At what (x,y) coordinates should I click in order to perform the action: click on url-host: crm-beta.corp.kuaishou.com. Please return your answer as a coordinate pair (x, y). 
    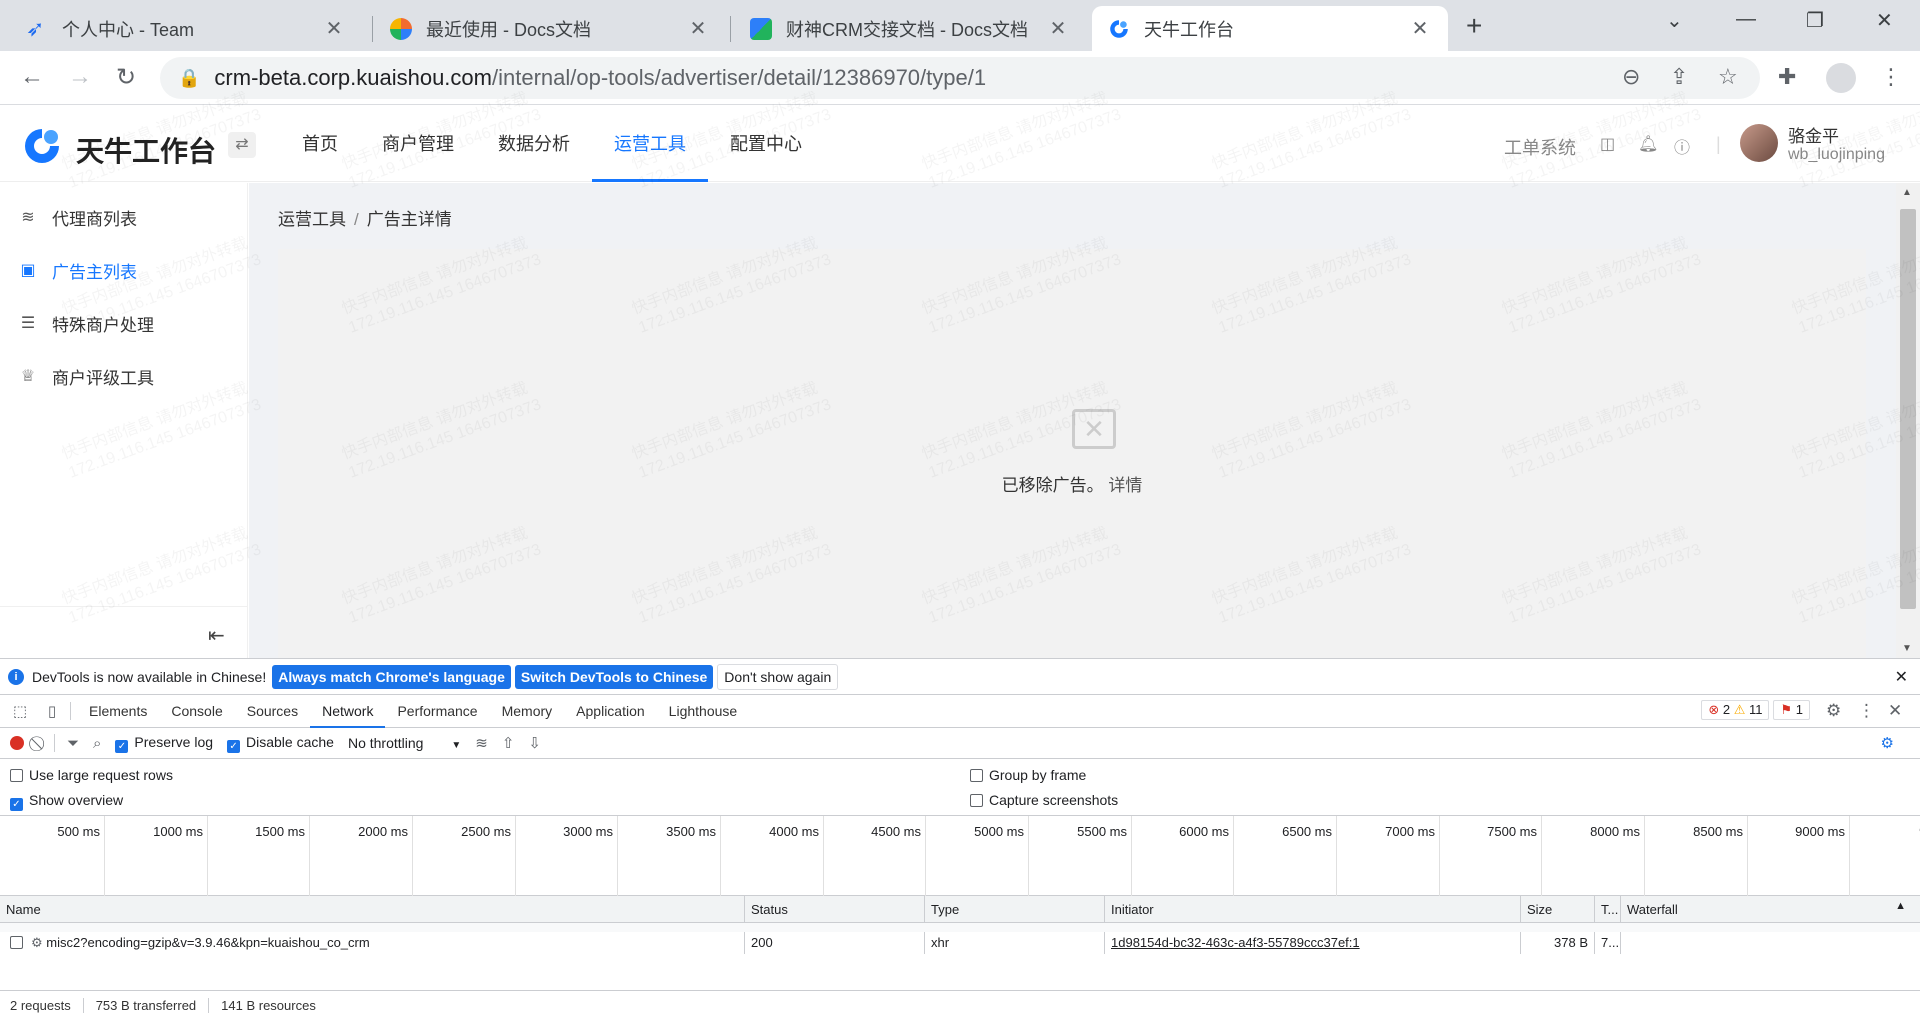
    Looking at the image, I should click on (353, 77).